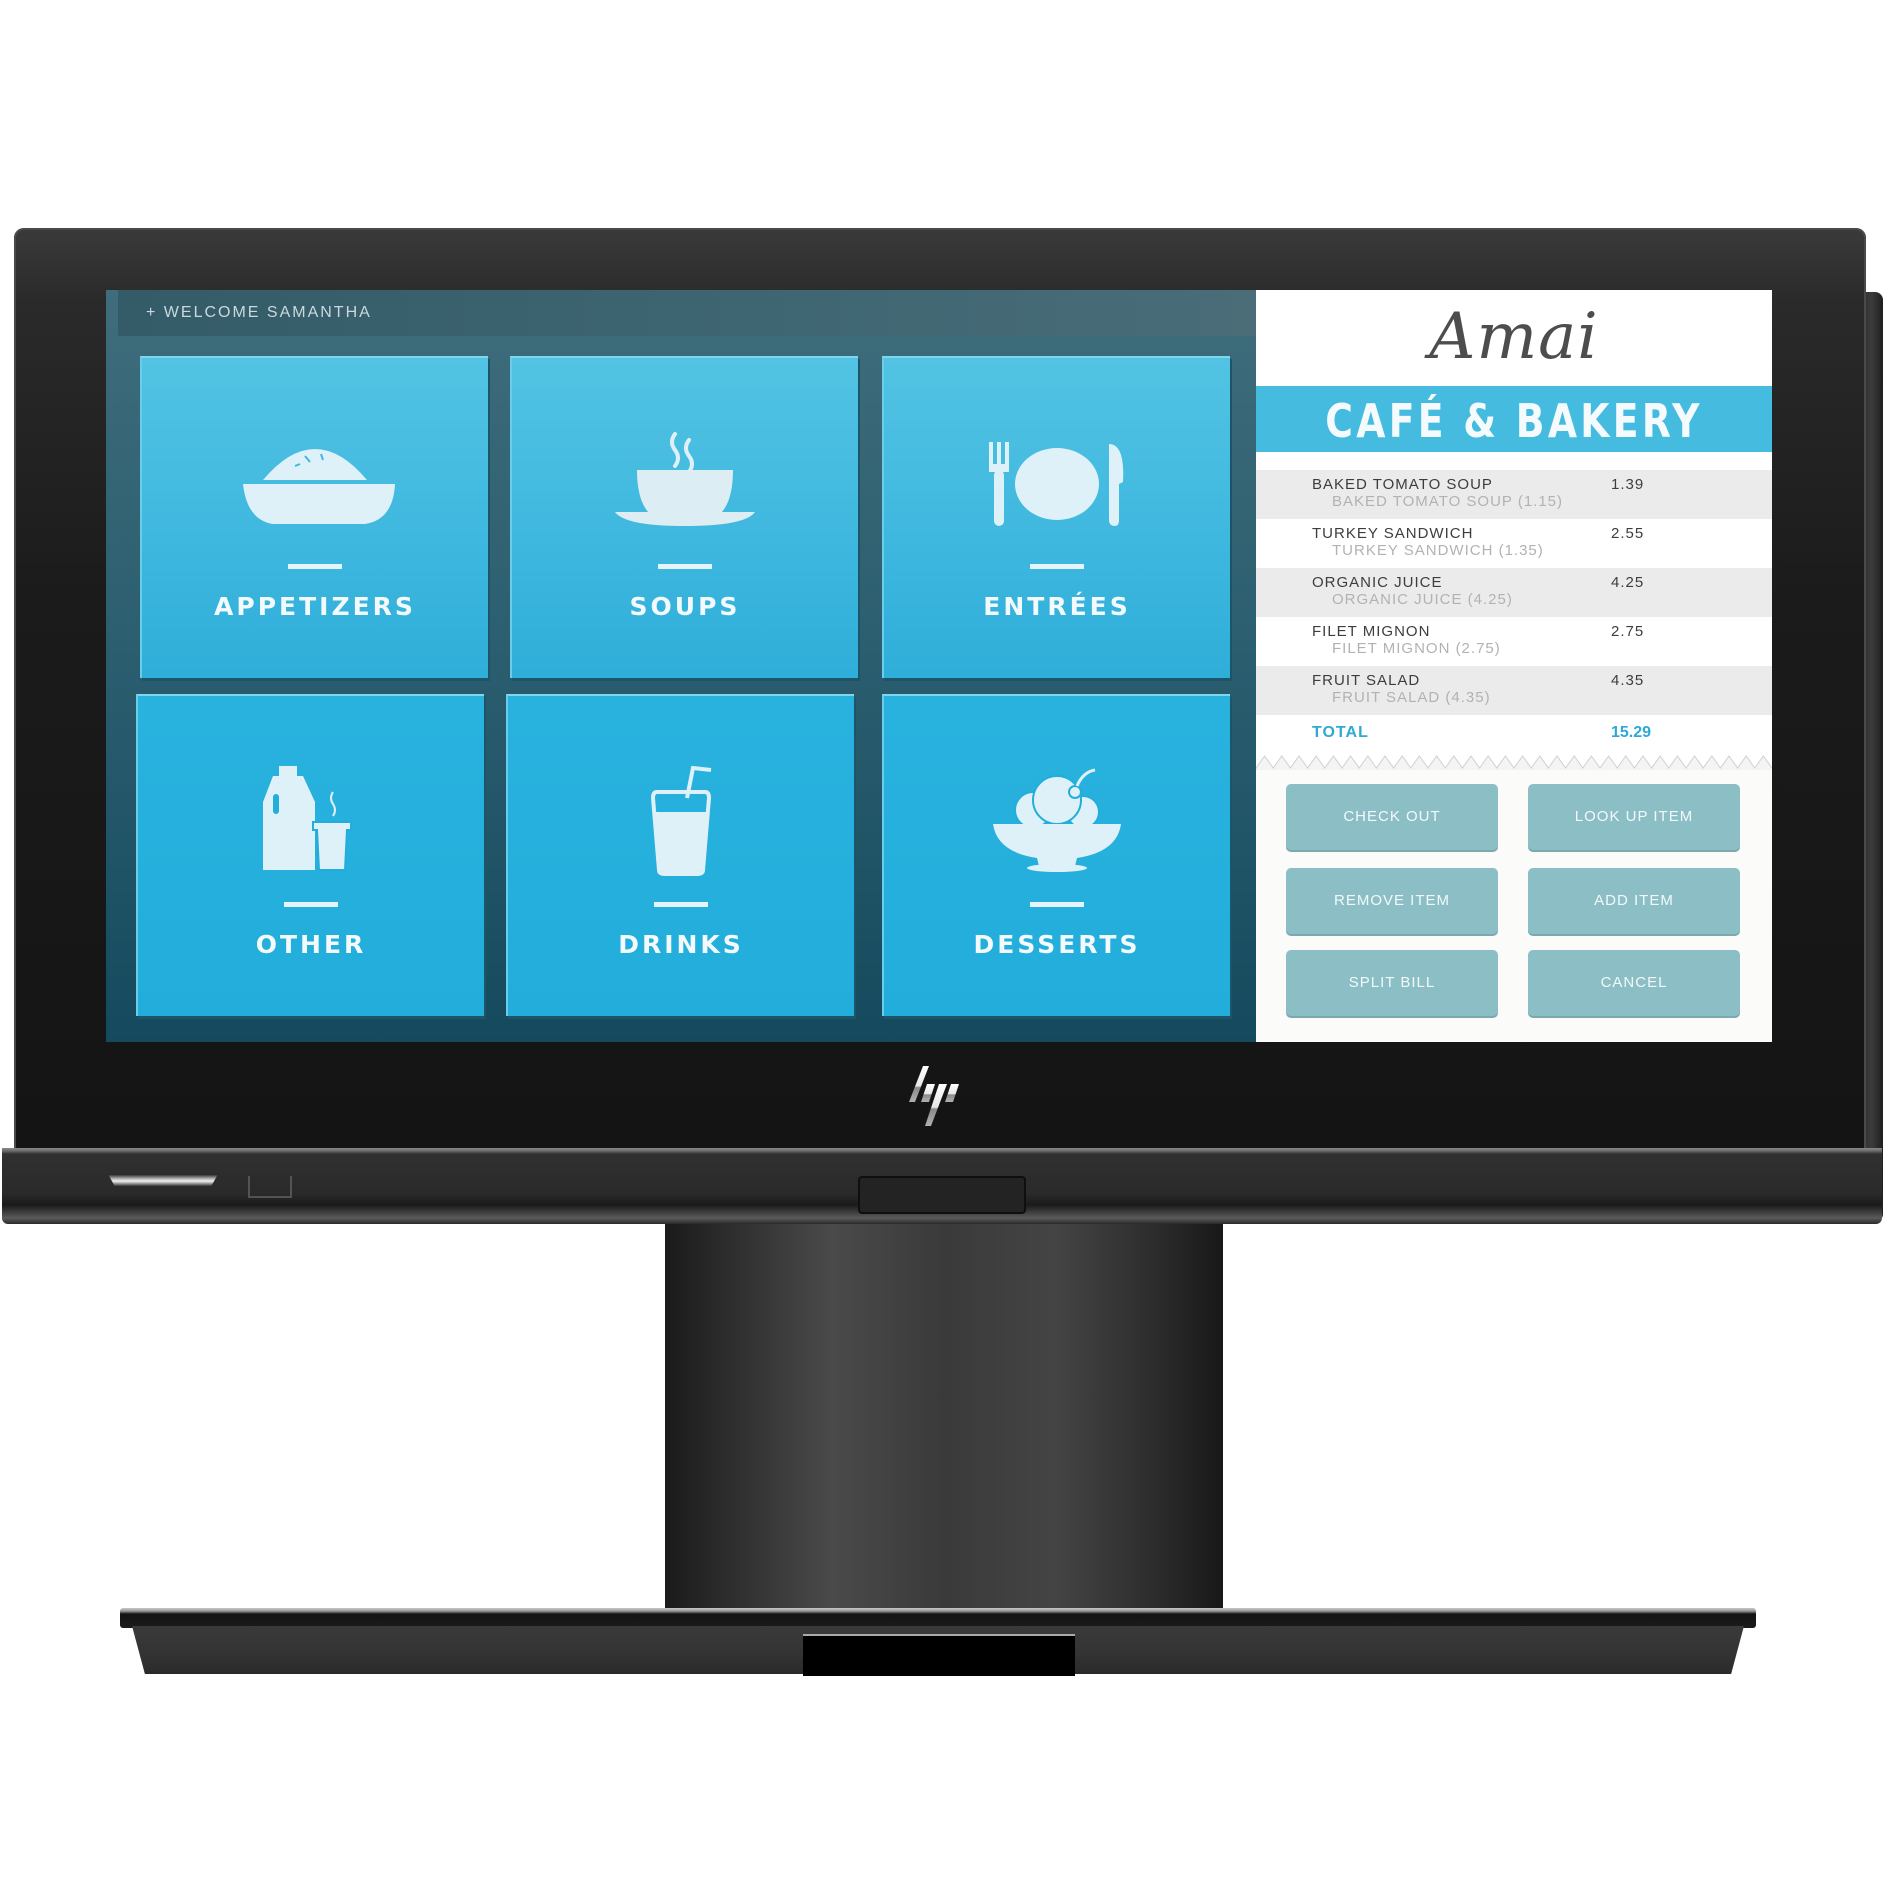 Image resolution: width=1900 pixels, height=1900 pixels. What do you see at coordinates (1393, 533) in the screenshot?
I see `item-name: TURKEY SANDWICH` at bounding box center [1393, 533].